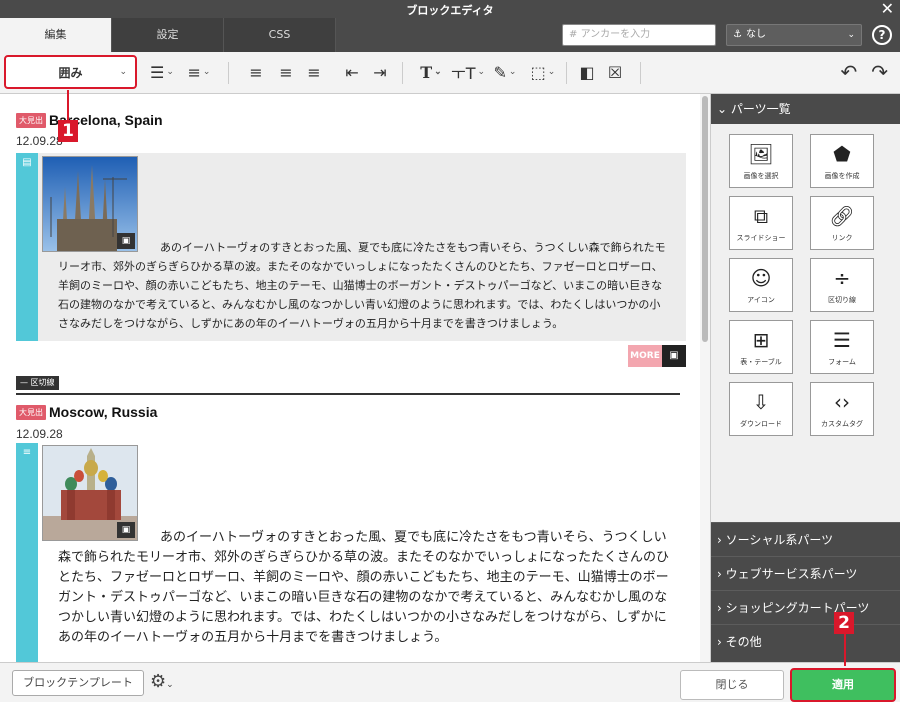 The height and width of the screenshot is (702, 900). I want to click on part-label: スライドショー, so click(761, 237).